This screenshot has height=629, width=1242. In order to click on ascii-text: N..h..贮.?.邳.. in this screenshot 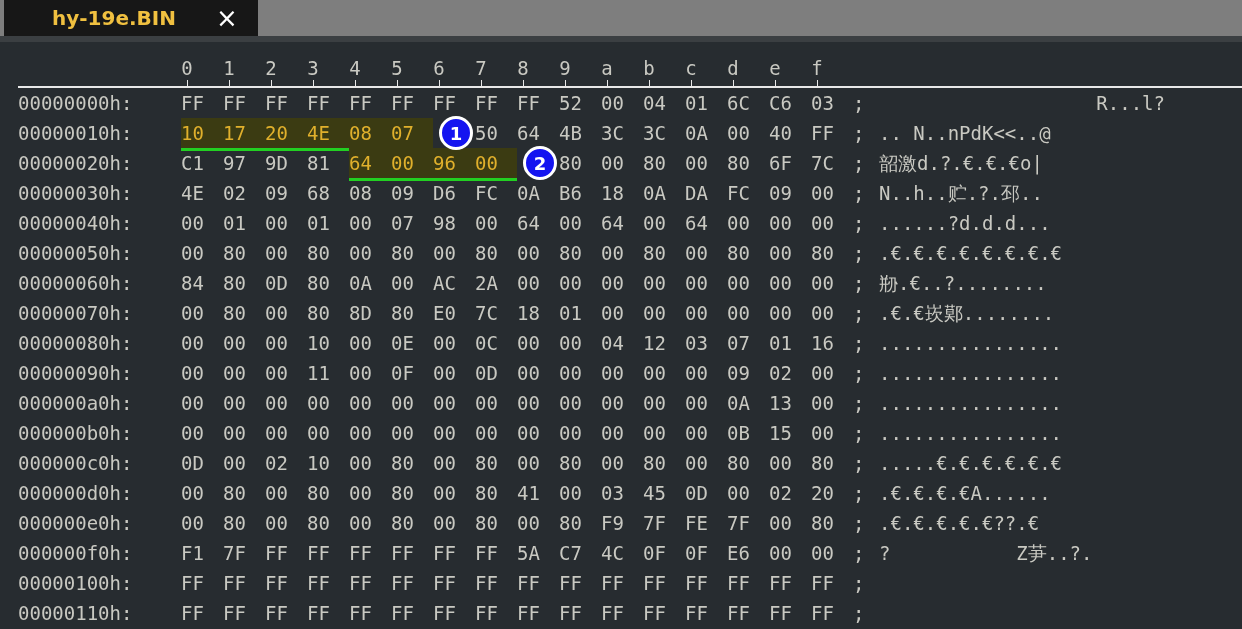, I will do `click(961, 193)`.